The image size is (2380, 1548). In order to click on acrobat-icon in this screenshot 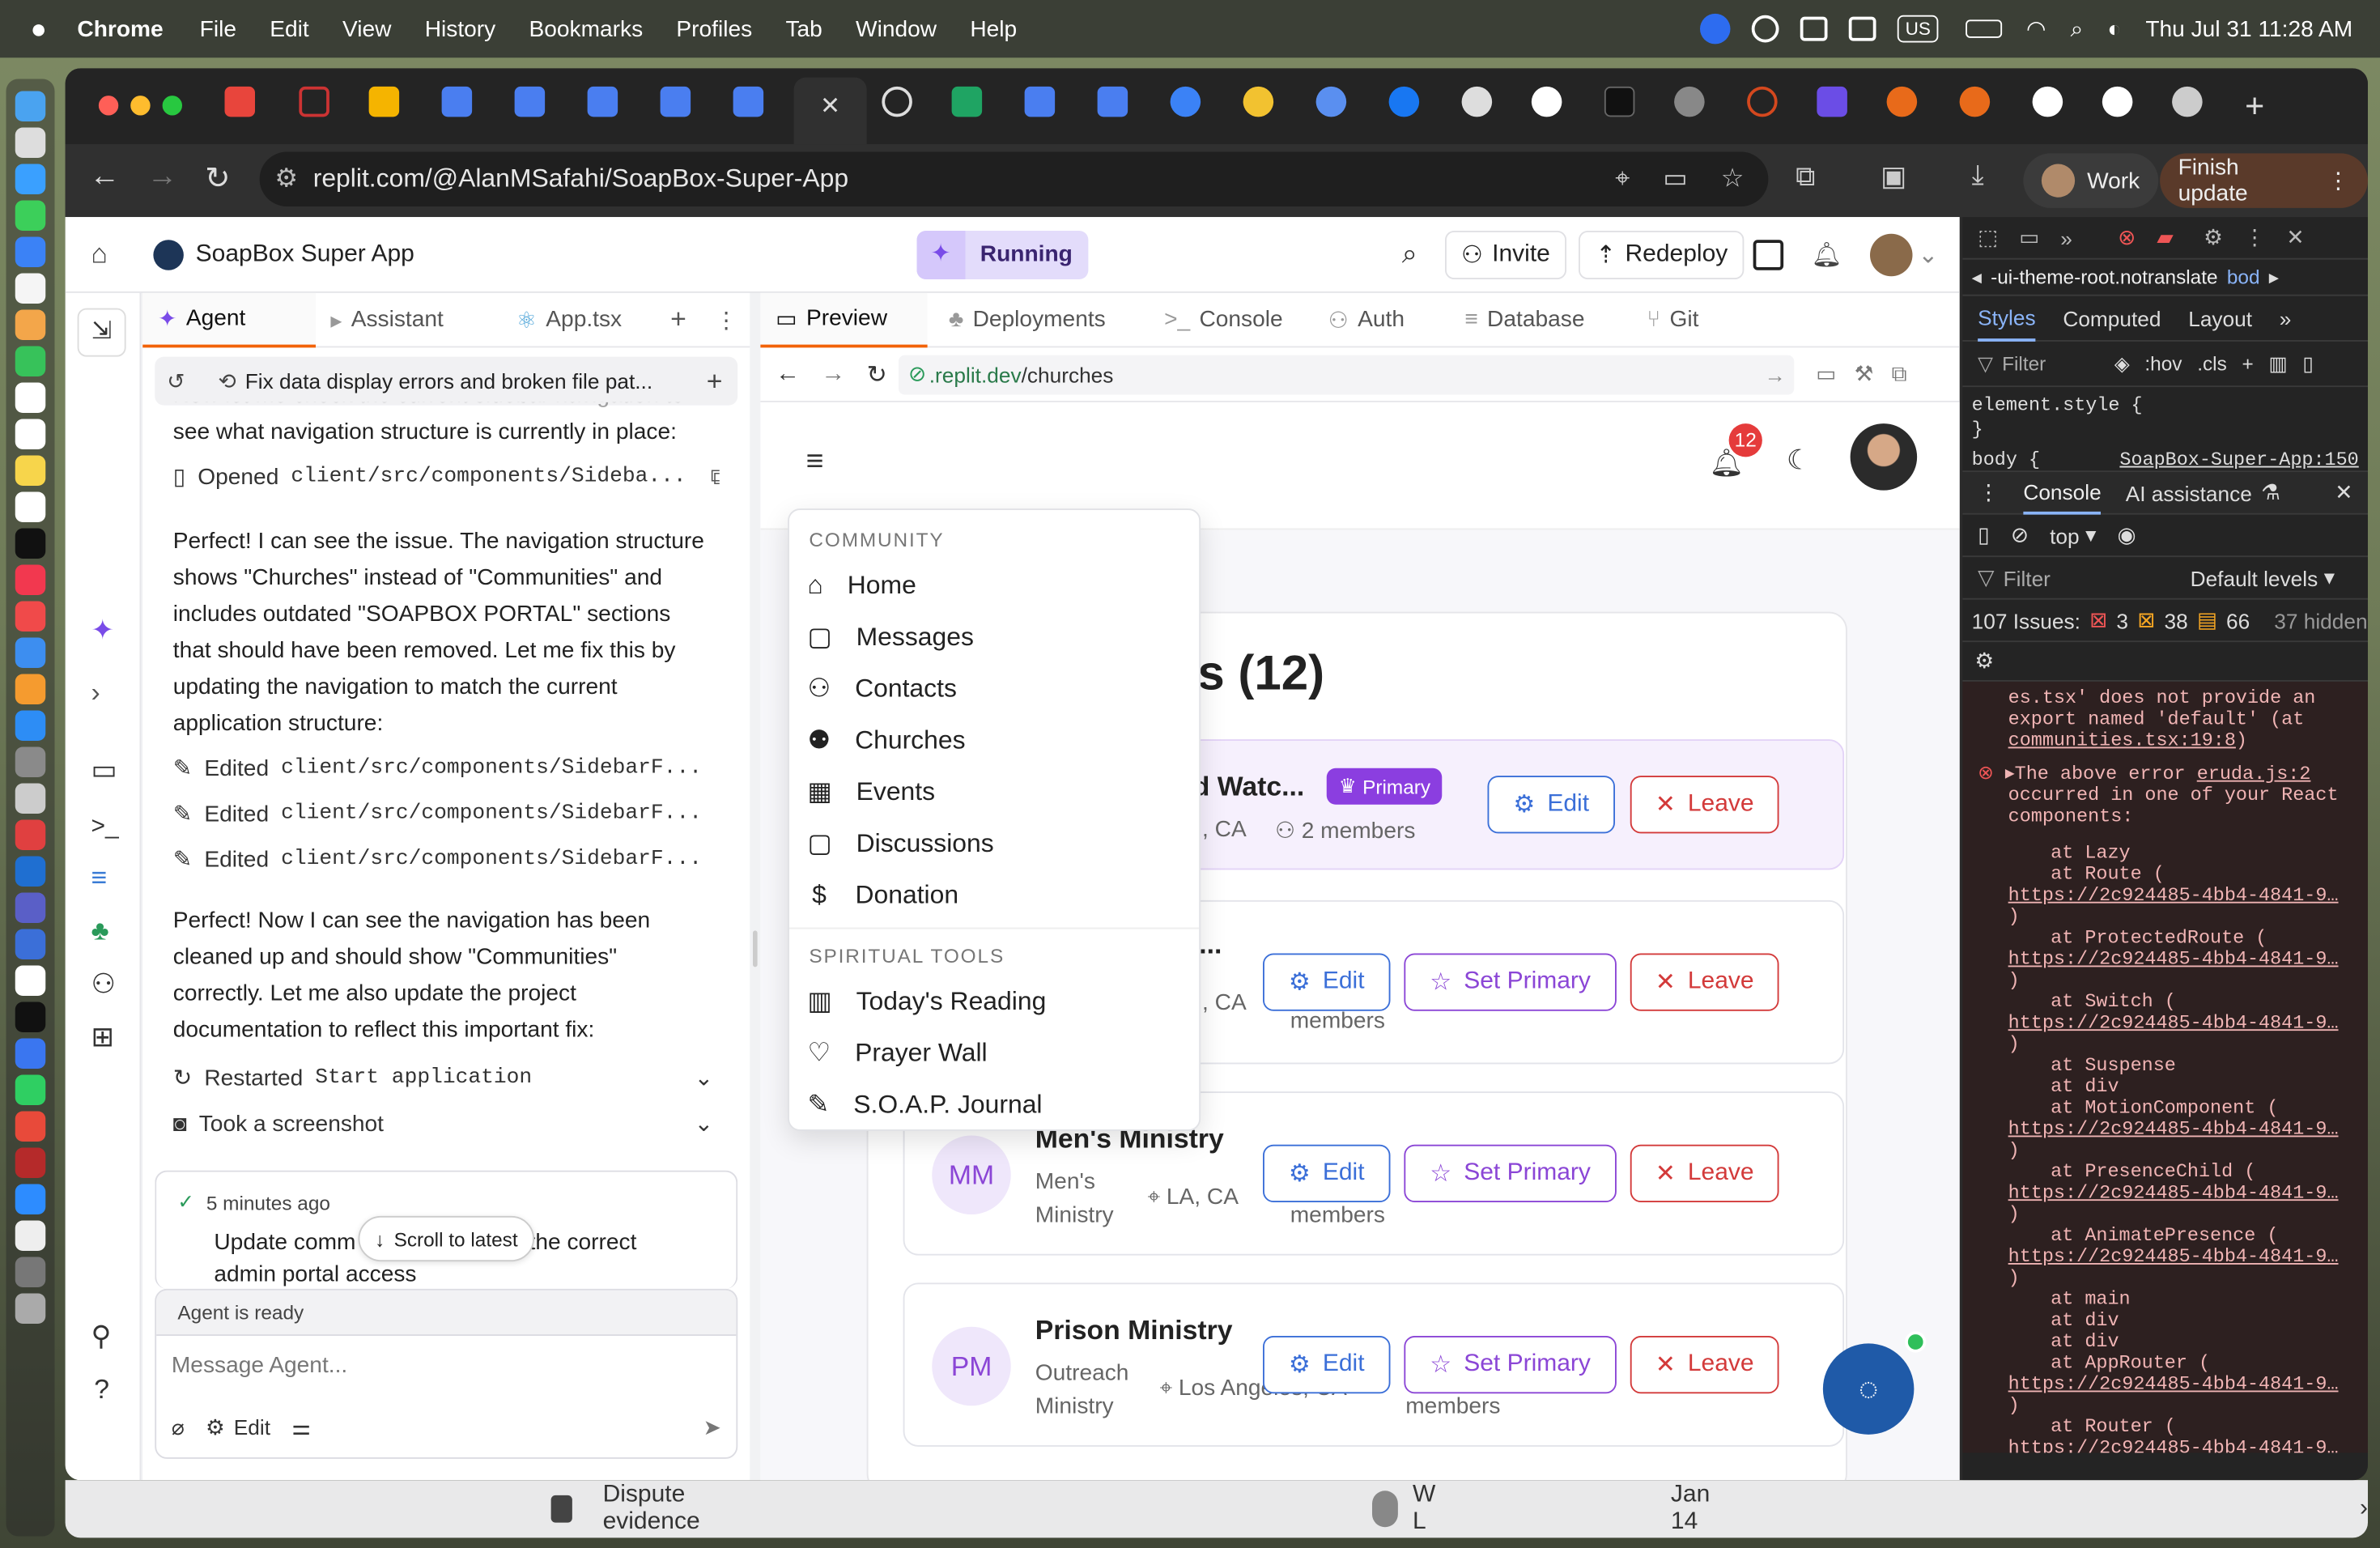, I will do `click(31, 1162)`.